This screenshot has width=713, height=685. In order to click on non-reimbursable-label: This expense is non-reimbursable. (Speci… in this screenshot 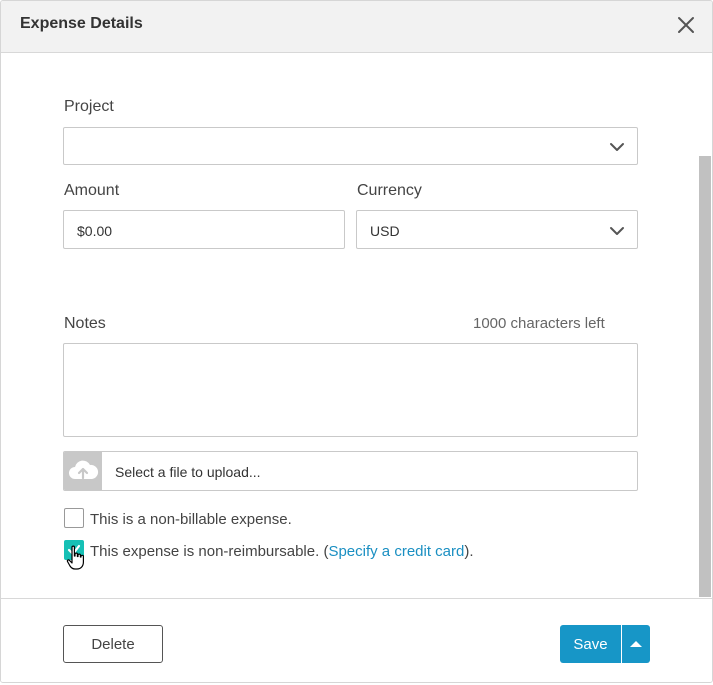, I will do `click(282, 551)`.